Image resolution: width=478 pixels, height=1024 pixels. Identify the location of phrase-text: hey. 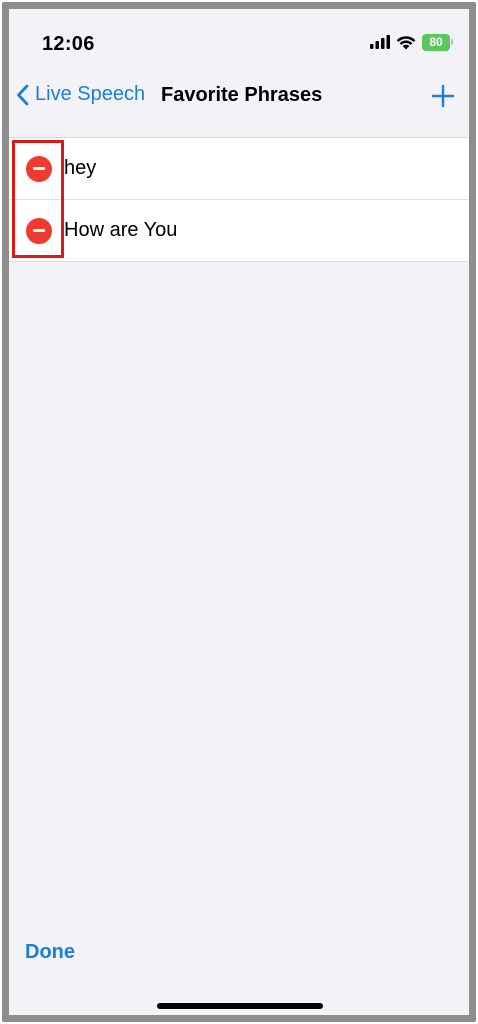
(80, 168).